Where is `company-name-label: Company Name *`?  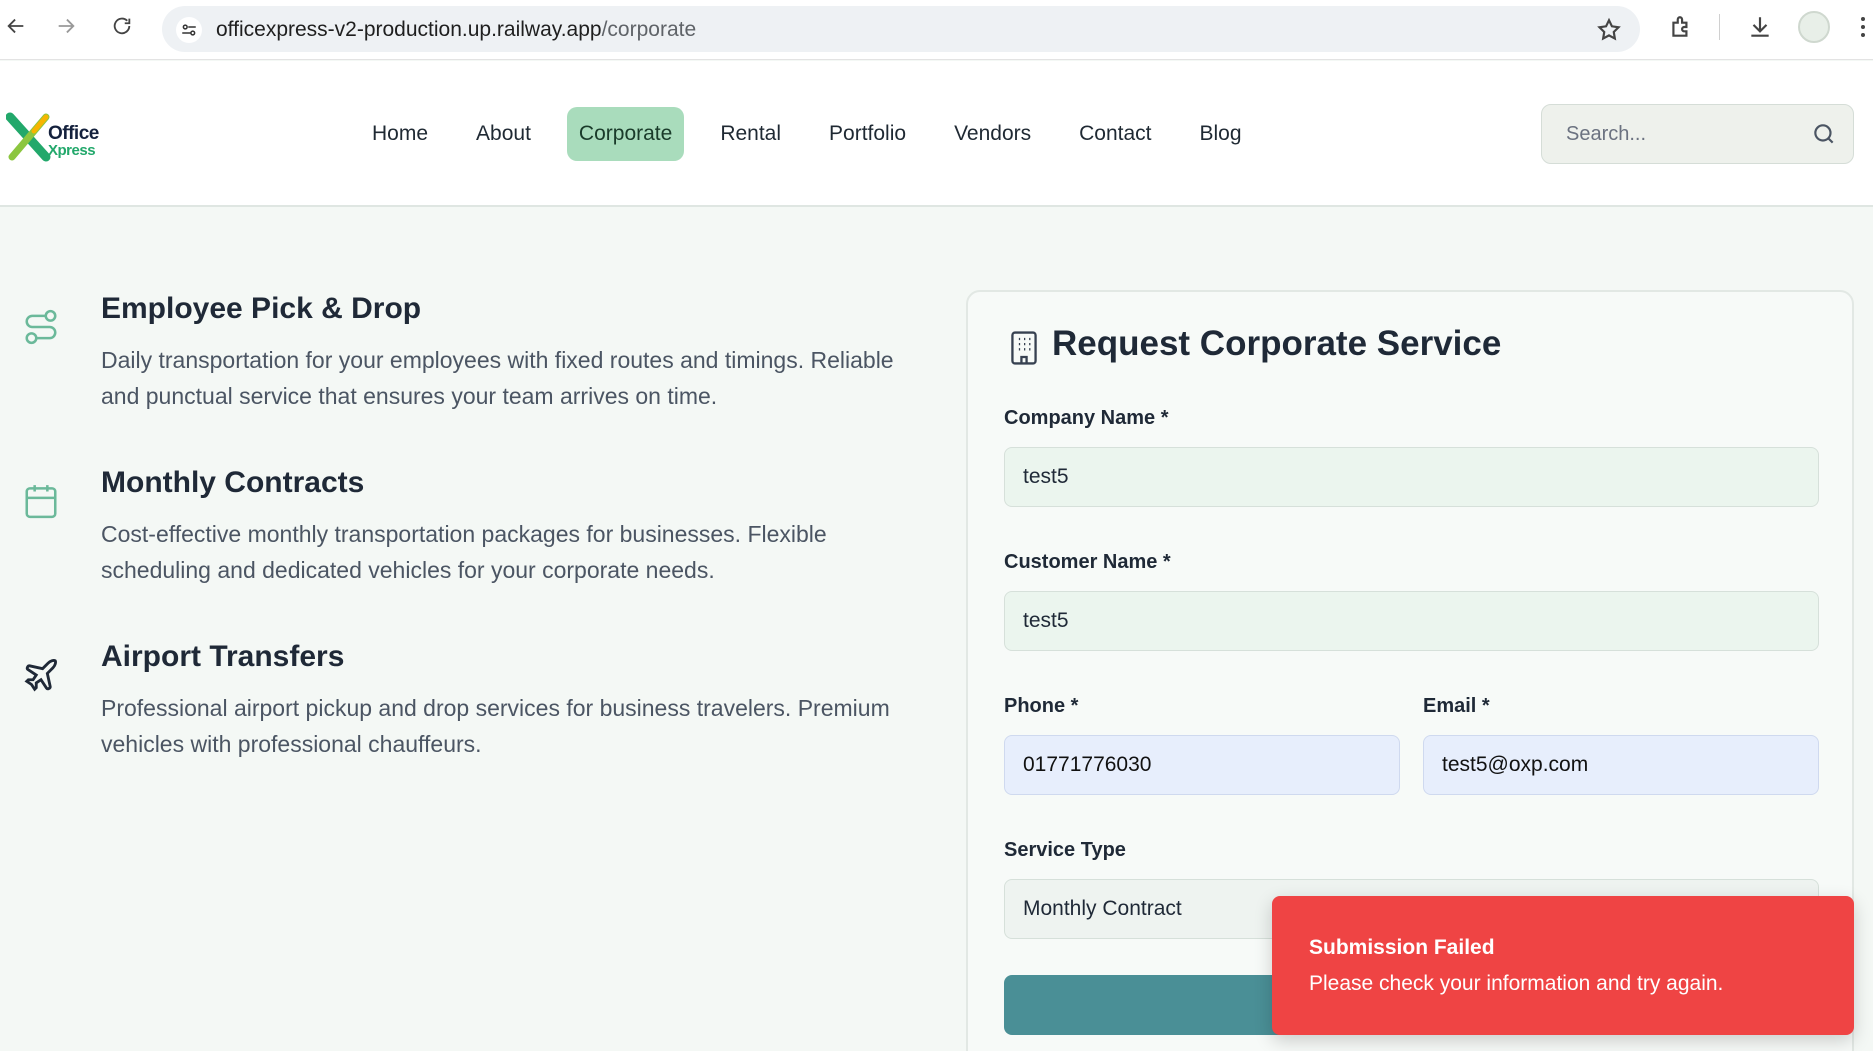
company-name-label: Company Name * is located at coordinates (1086, 418).